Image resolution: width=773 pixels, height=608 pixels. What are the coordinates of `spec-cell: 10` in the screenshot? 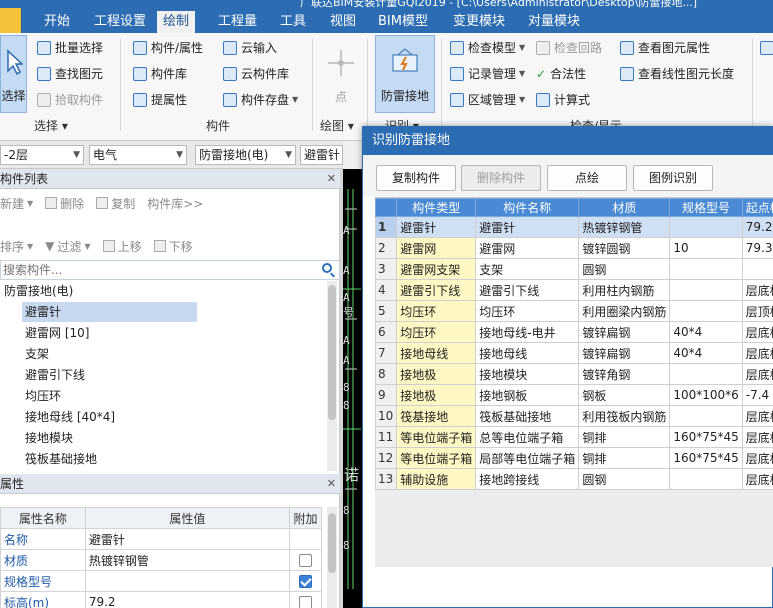 It's located at (706, 248).